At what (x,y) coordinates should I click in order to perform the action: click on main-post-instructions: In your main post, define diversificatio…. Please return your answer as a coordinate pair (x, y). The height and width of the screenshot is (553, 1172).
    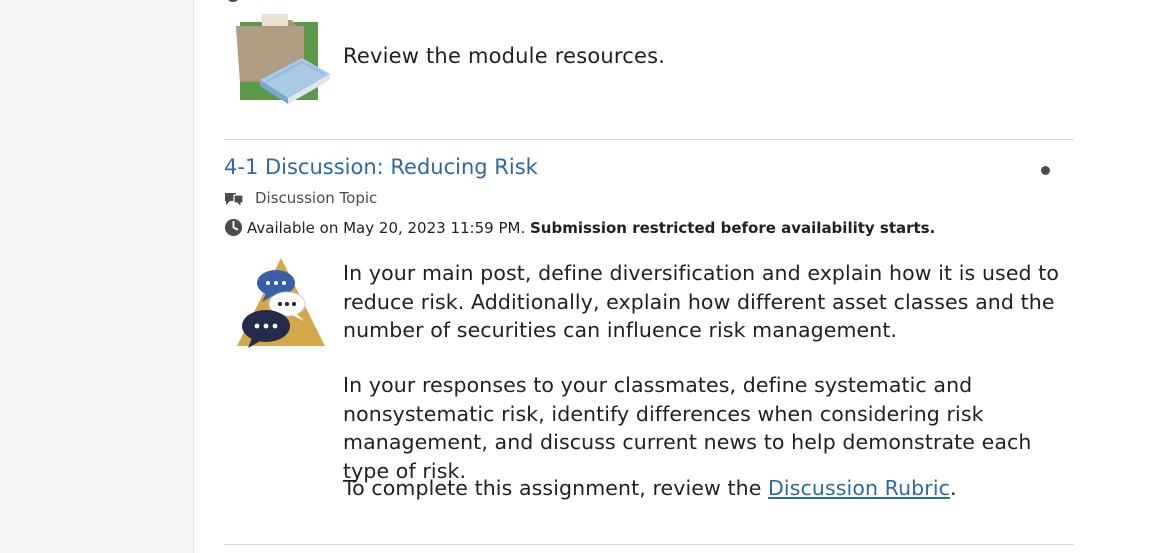
    Looking at the image, I should click on (701, 301).